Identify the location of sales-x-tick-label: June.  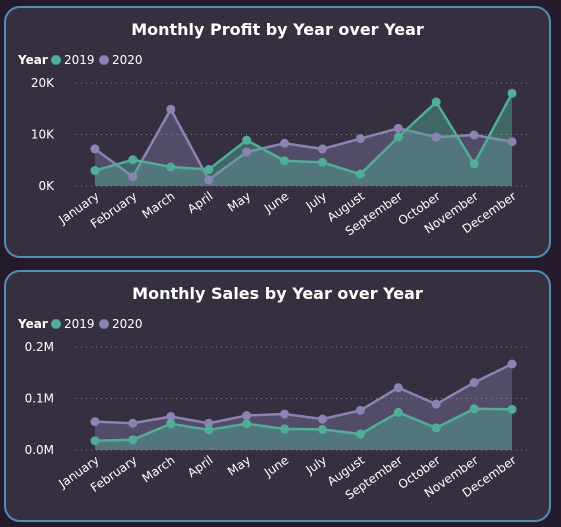
(276, 466).